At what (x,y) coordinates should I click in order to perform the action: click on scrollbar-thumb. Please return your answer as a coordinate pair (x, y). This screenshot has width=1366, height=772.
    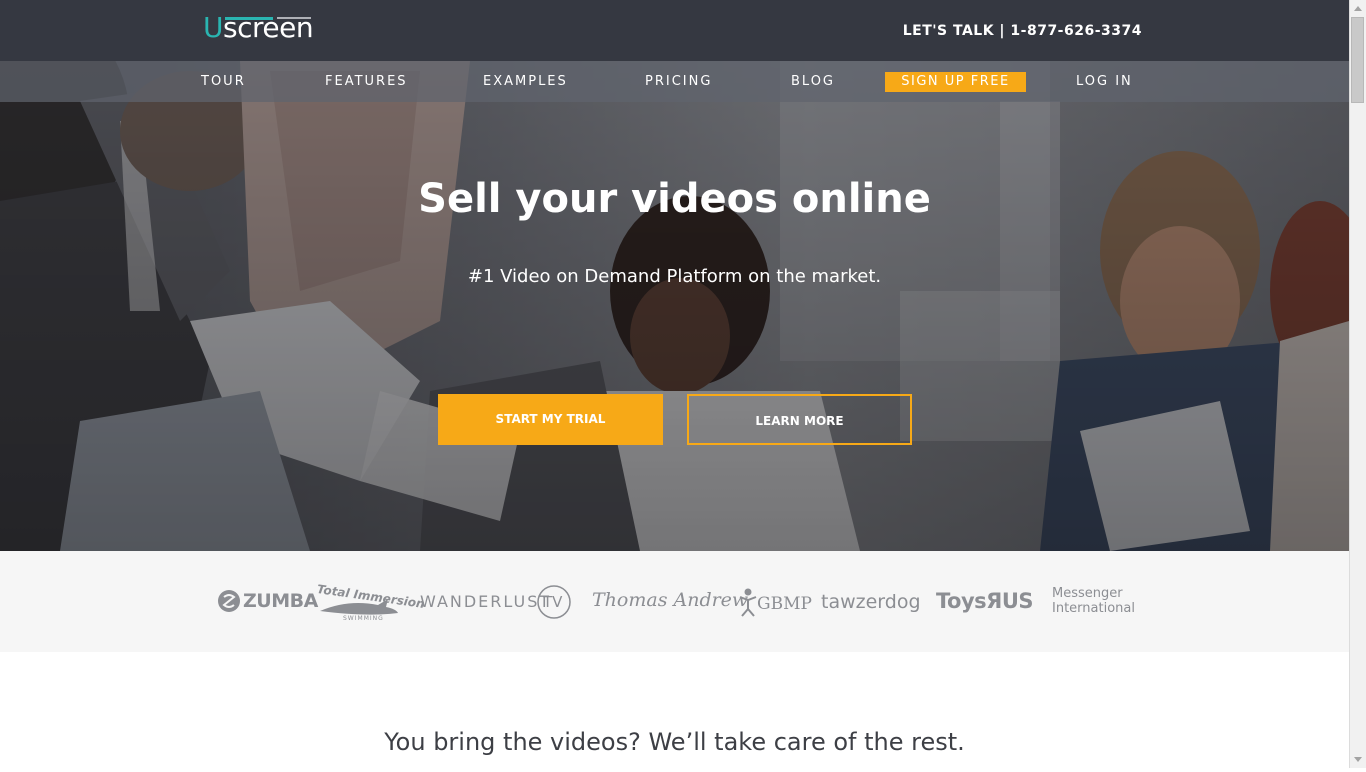
    Looking at the image, I should click on (1357, 60).